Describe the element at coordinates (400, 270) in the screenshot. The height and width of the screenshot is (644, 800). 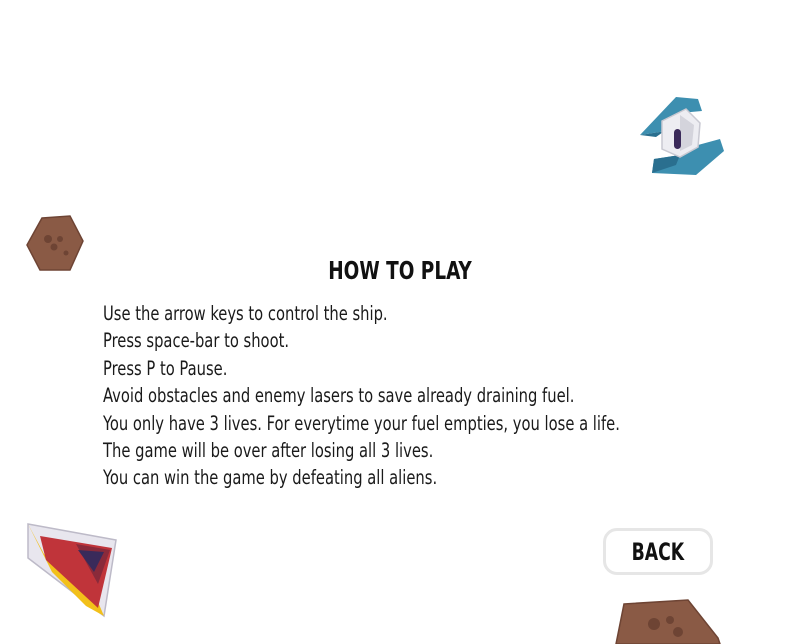
I see `page-title: HOW TO PLAY` at that location.